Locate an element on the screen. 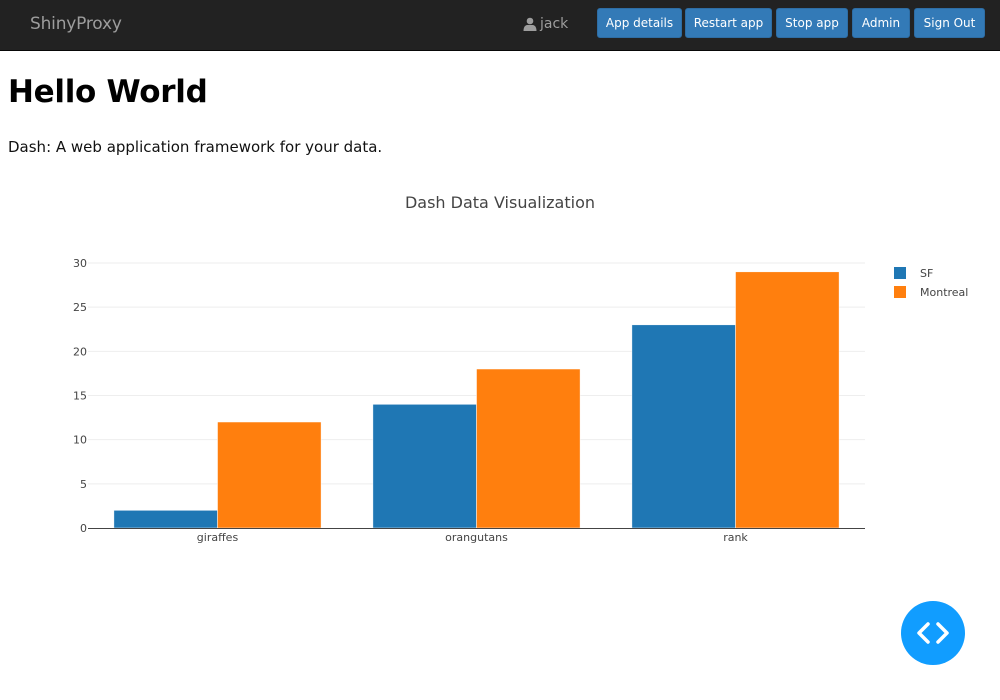  y-tick-label: 30 is located at coordinates (80, 263).